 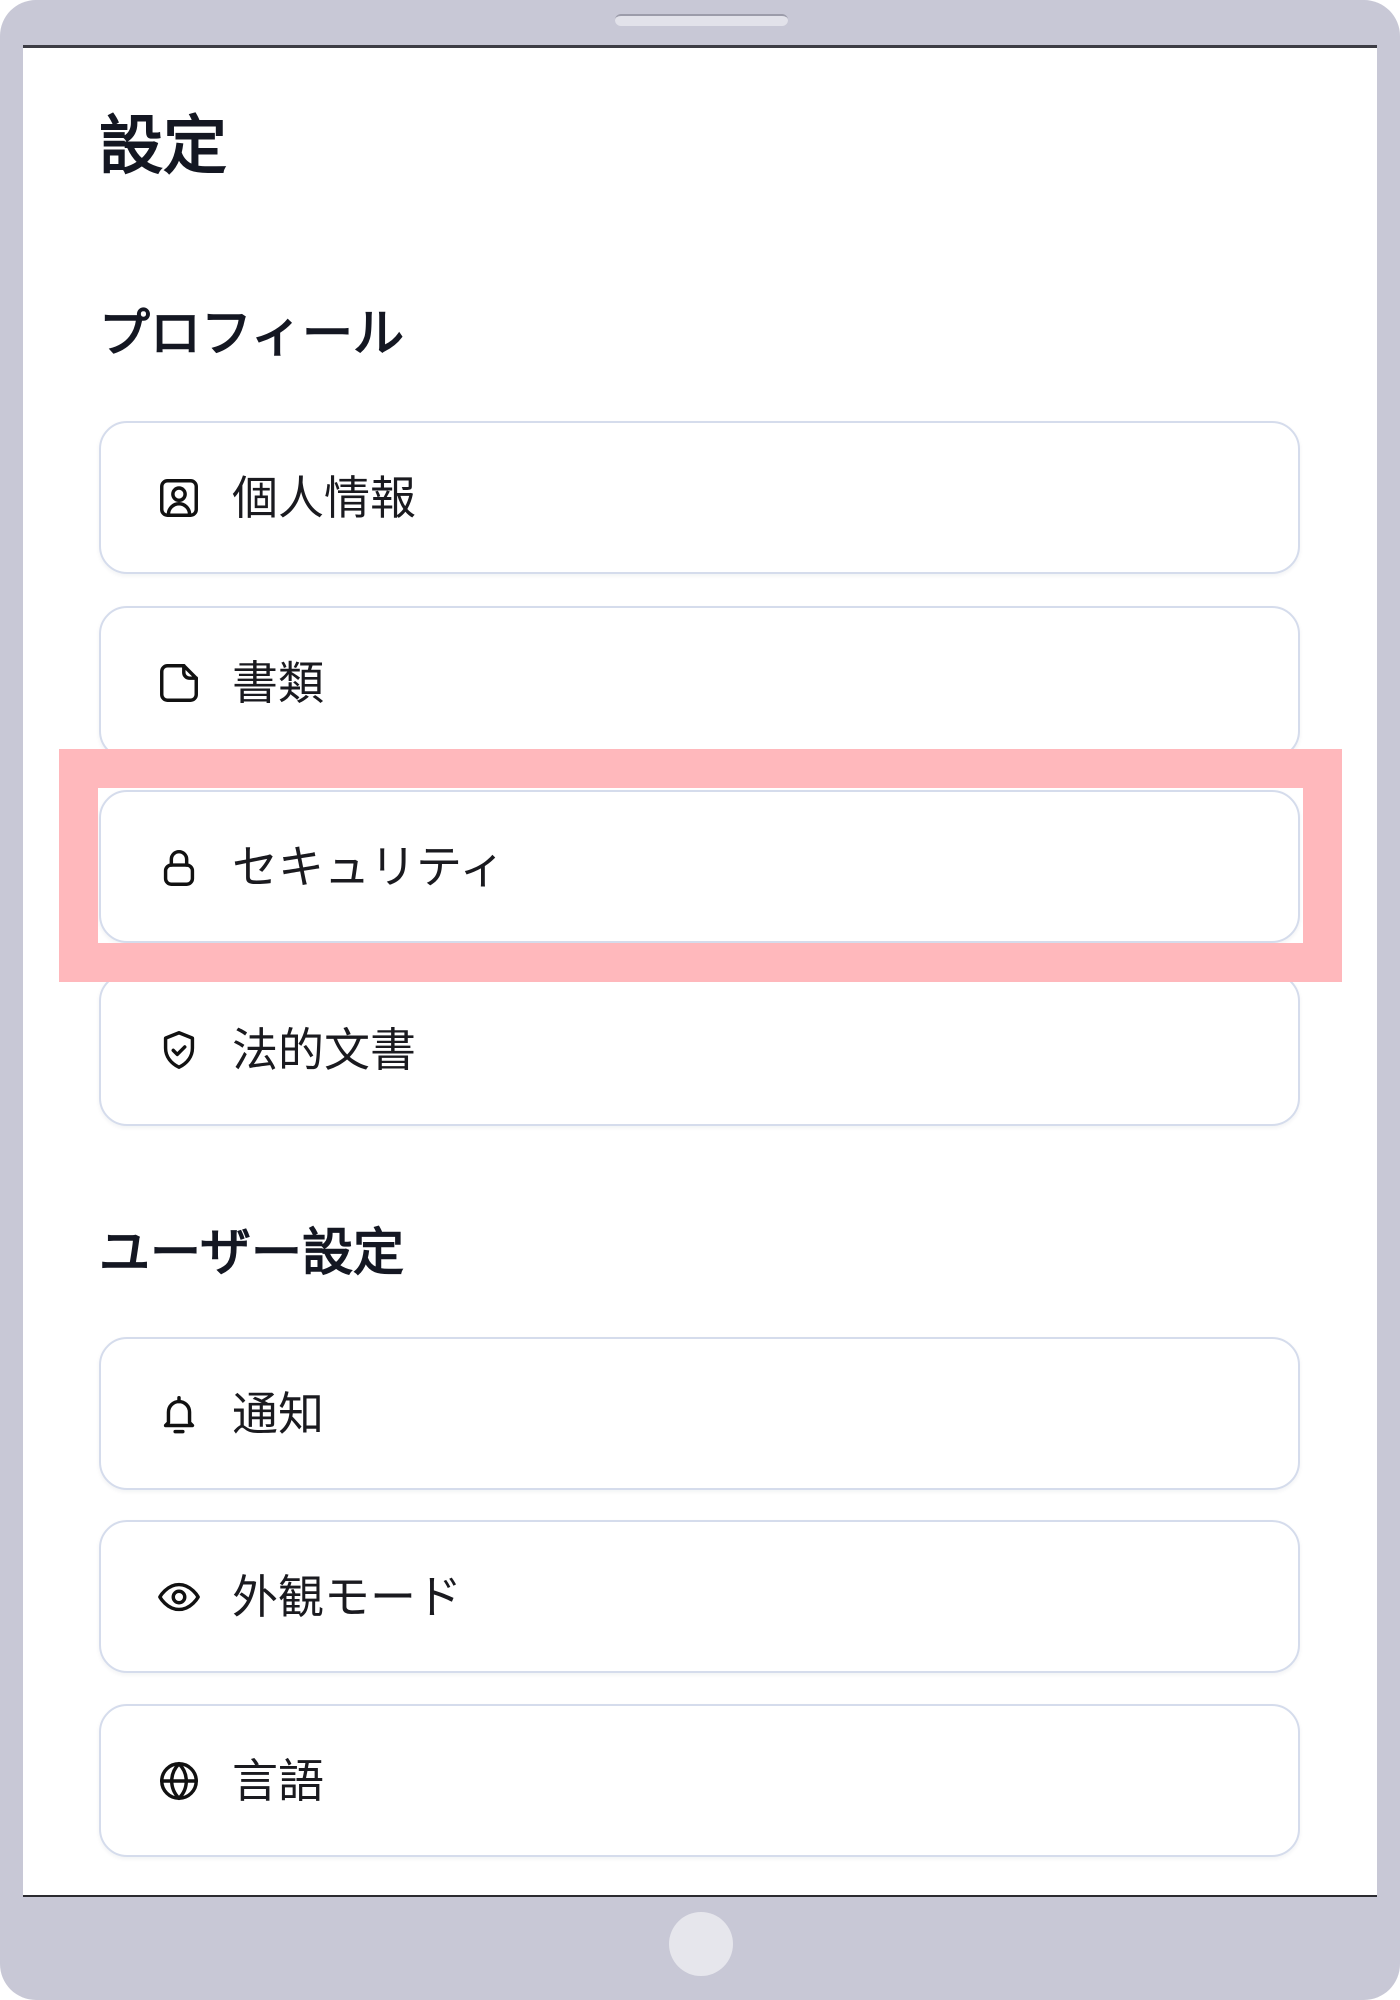 What do you see at coordinates (701, 20) in the screenshot?
I see `speaker-grille` at bounding box center [701, 20].